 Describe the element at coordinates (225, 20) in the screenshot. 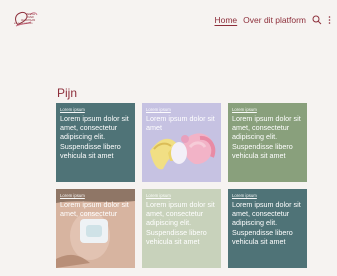

I see `nav-home-link: Home` at that location.